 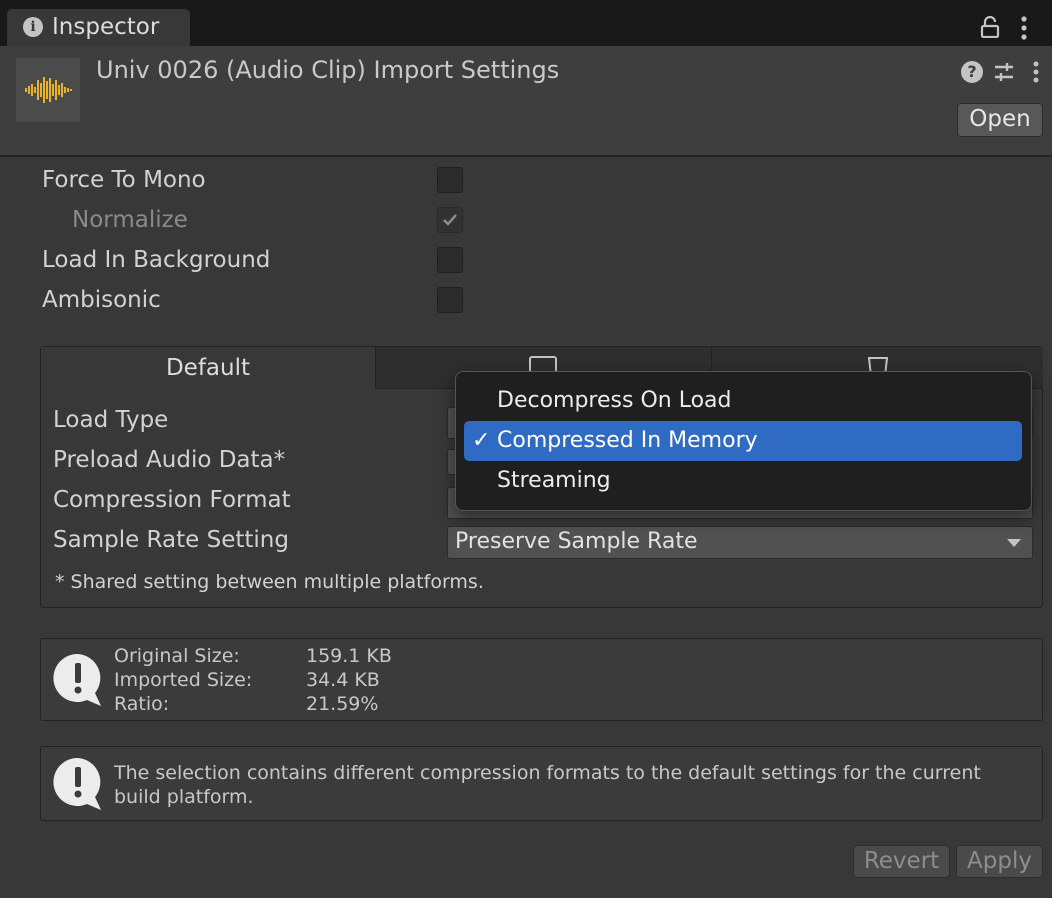 I want to click on menu-item-compressed-in-memory: ✓ Compressed In Memory, so click(x=743, y=441).